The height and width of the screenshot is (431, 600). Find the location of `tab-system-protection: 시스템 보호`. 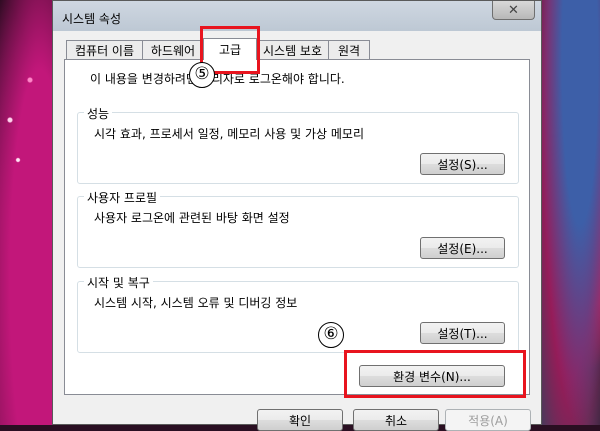

tab-system-protection: 시스템 보호 is located at coordinates (292, 49).